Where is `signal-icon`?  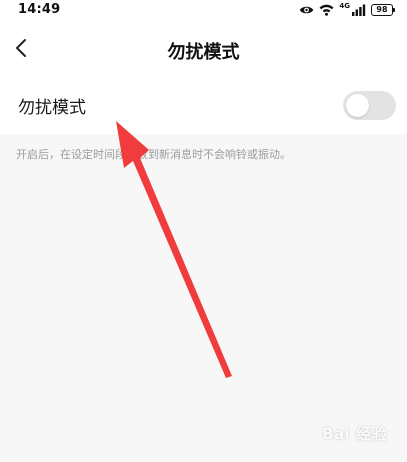
signal-icon is located at coordinates (359, 10).